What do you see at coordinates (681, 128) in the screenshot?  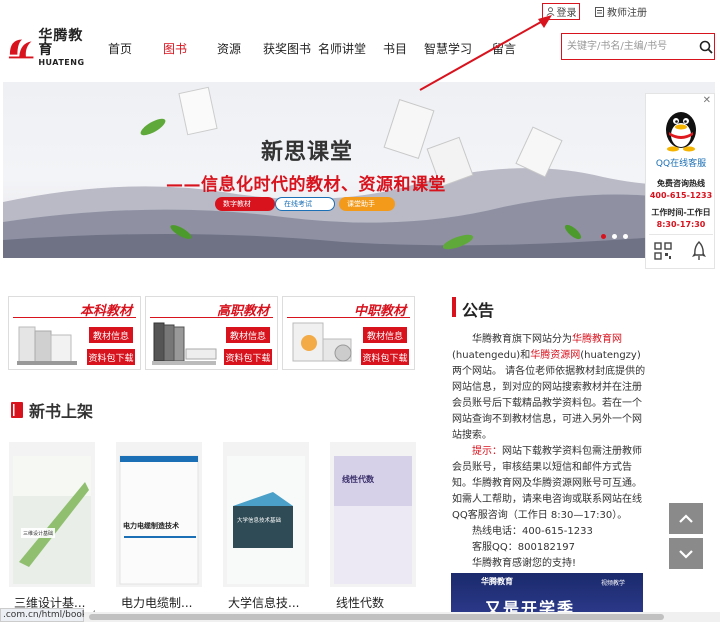 I see `qq-penguin-icon` at bounding box center [681, 128].